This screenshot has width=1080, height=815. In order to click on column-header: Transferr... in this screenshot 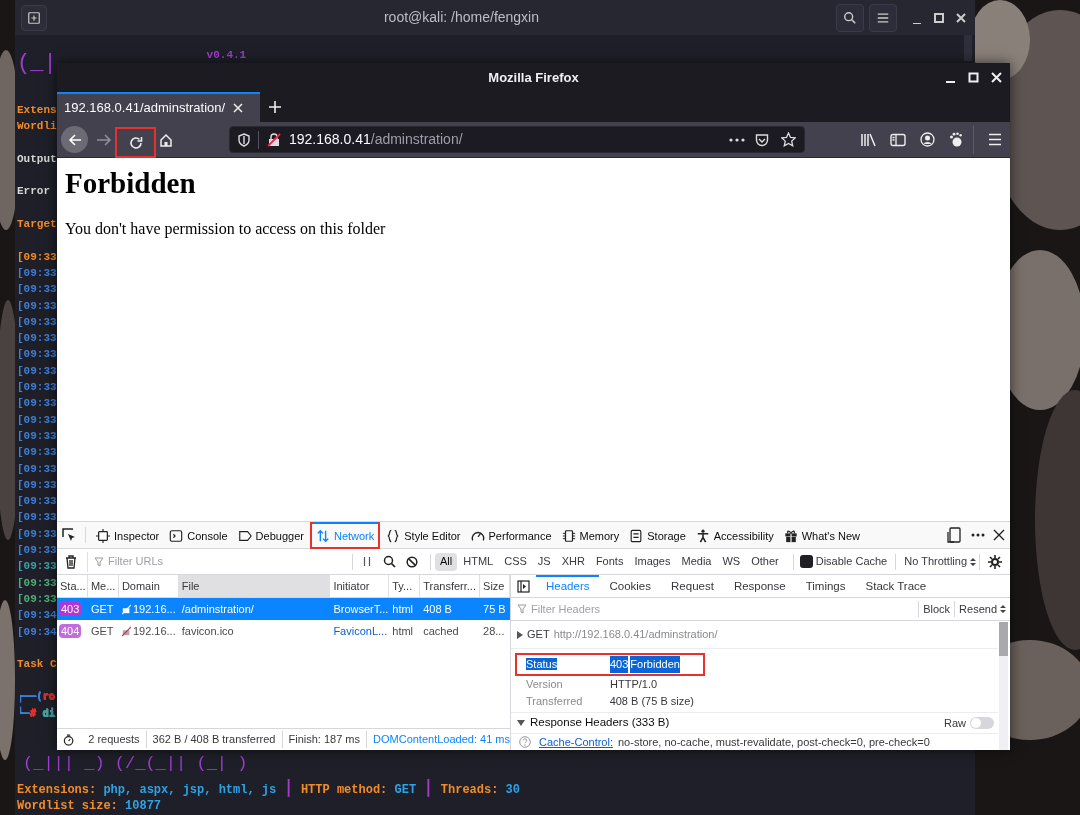, I will do `click(450, 586)`.